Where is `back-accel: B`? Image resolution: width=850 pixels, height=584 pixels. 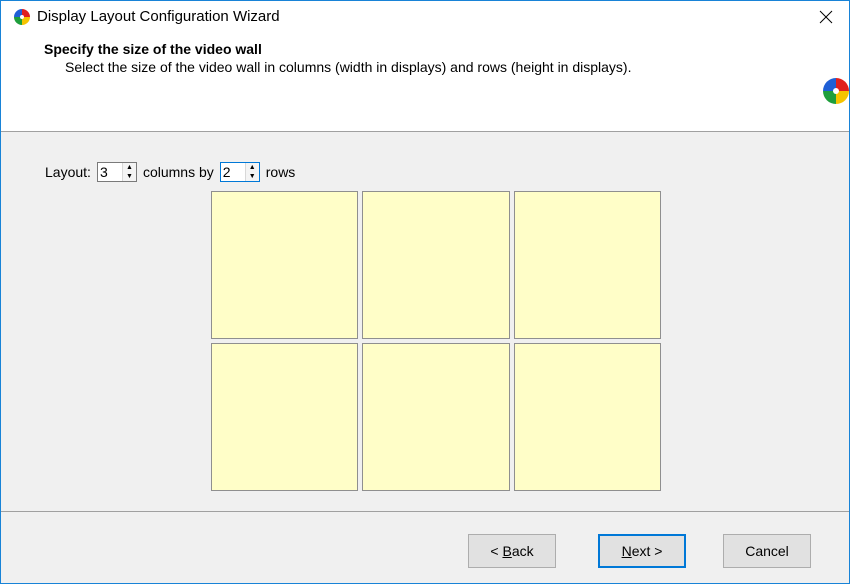
back-accel: B is located at coordinates (507, 551).